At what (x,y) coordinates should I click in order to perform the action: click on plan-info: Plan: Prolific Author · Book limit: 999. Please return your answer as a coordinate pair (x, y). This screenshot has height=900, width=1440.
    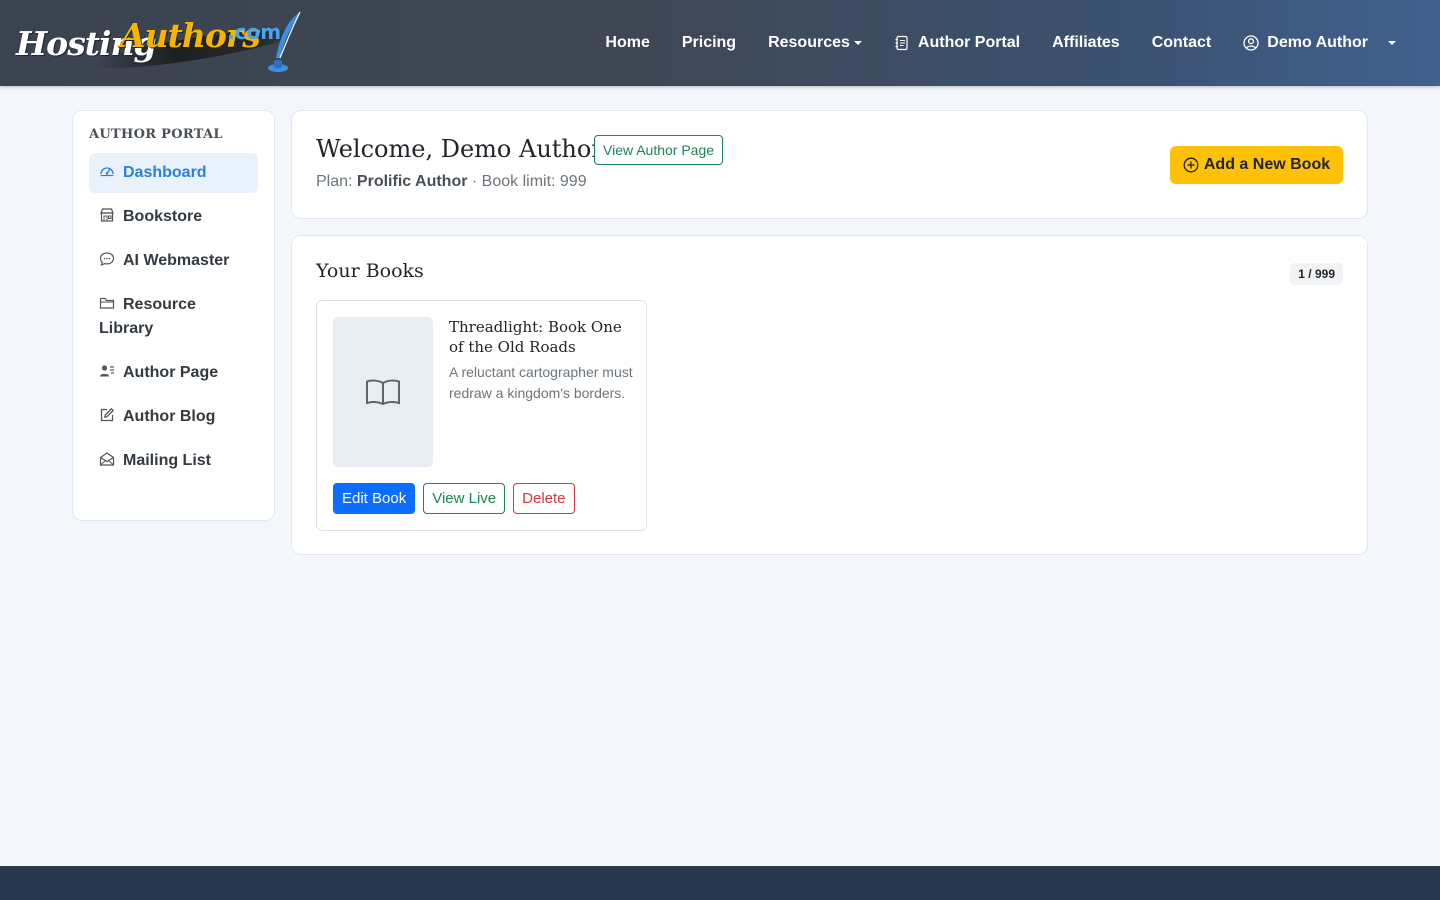
    Looking at the image, I should click on (451, 182).